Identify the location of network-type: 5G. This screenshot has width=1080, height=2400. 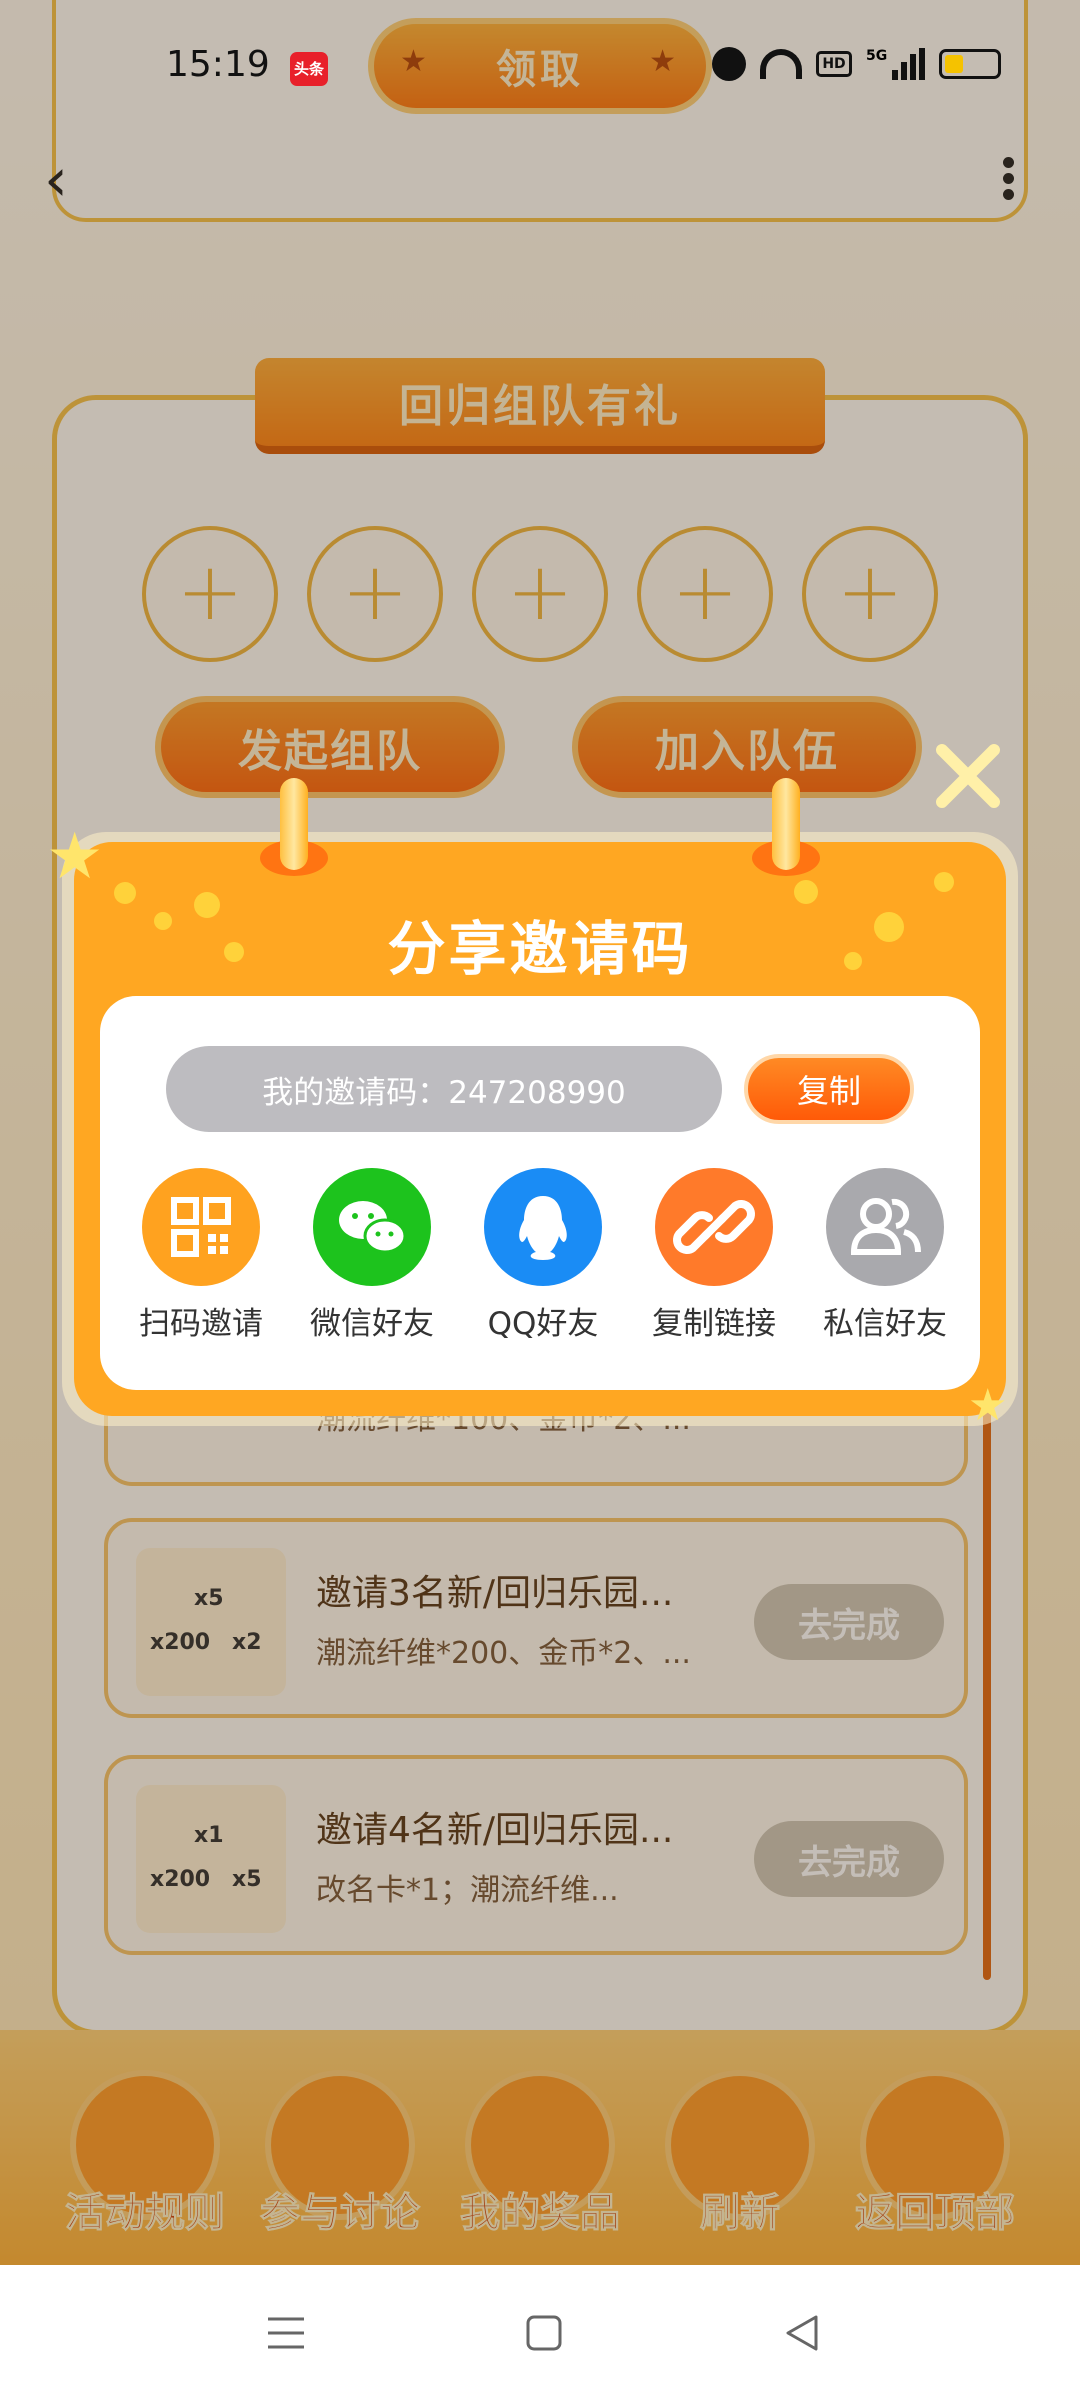
(877, 56).